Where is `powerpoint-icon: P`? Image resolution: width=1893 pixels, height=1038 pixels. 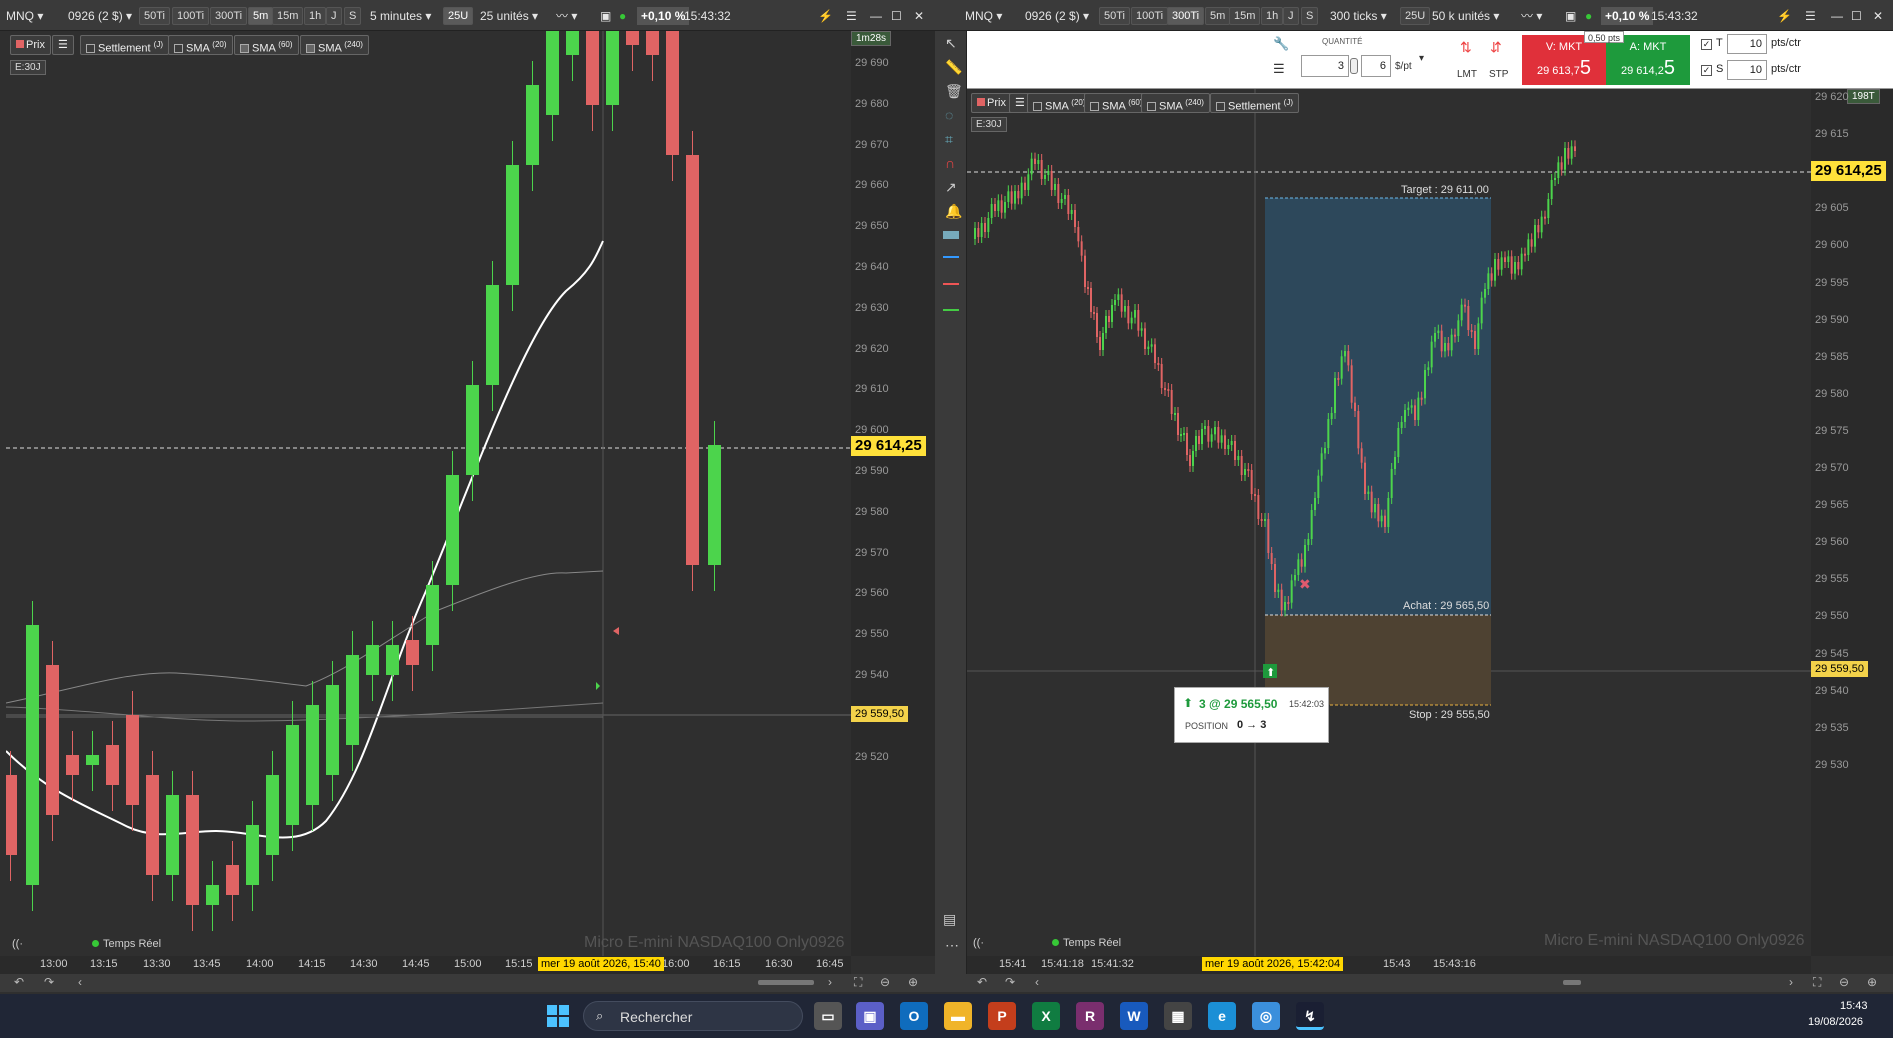 powerpoint-icon: P is located at coordinates (1002, 1016).